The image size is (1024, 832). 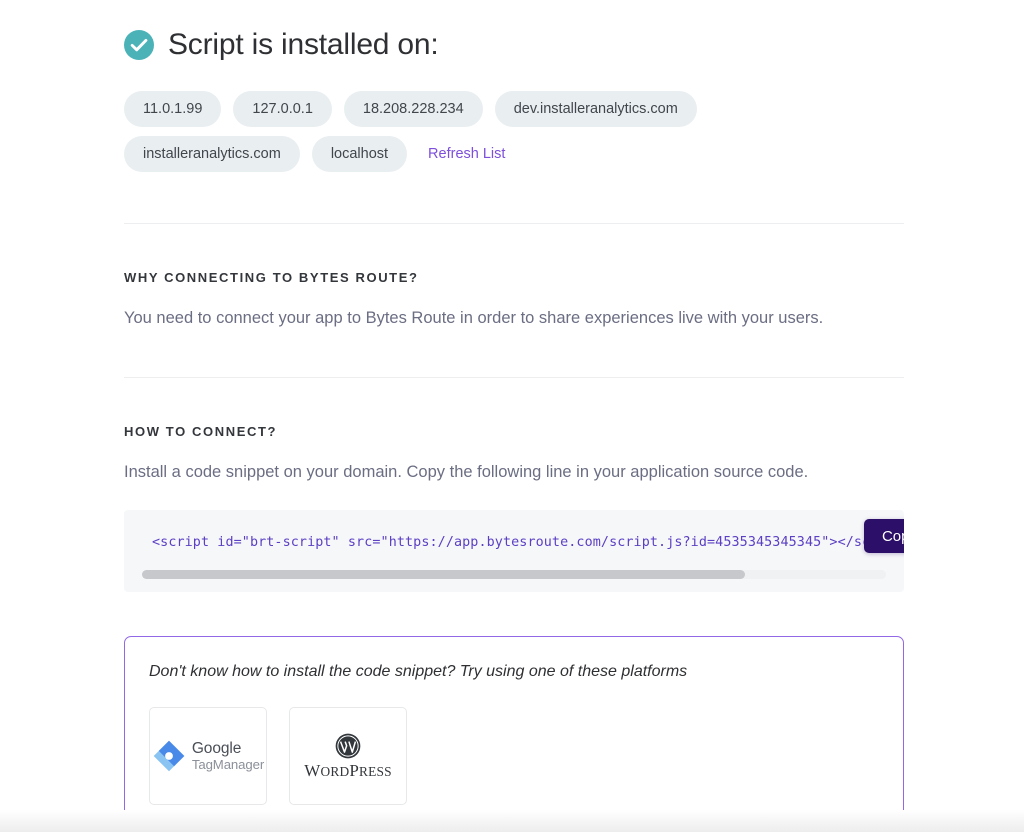 I want to click on page-title: Script is installed on:, so click(x=303, y=44).